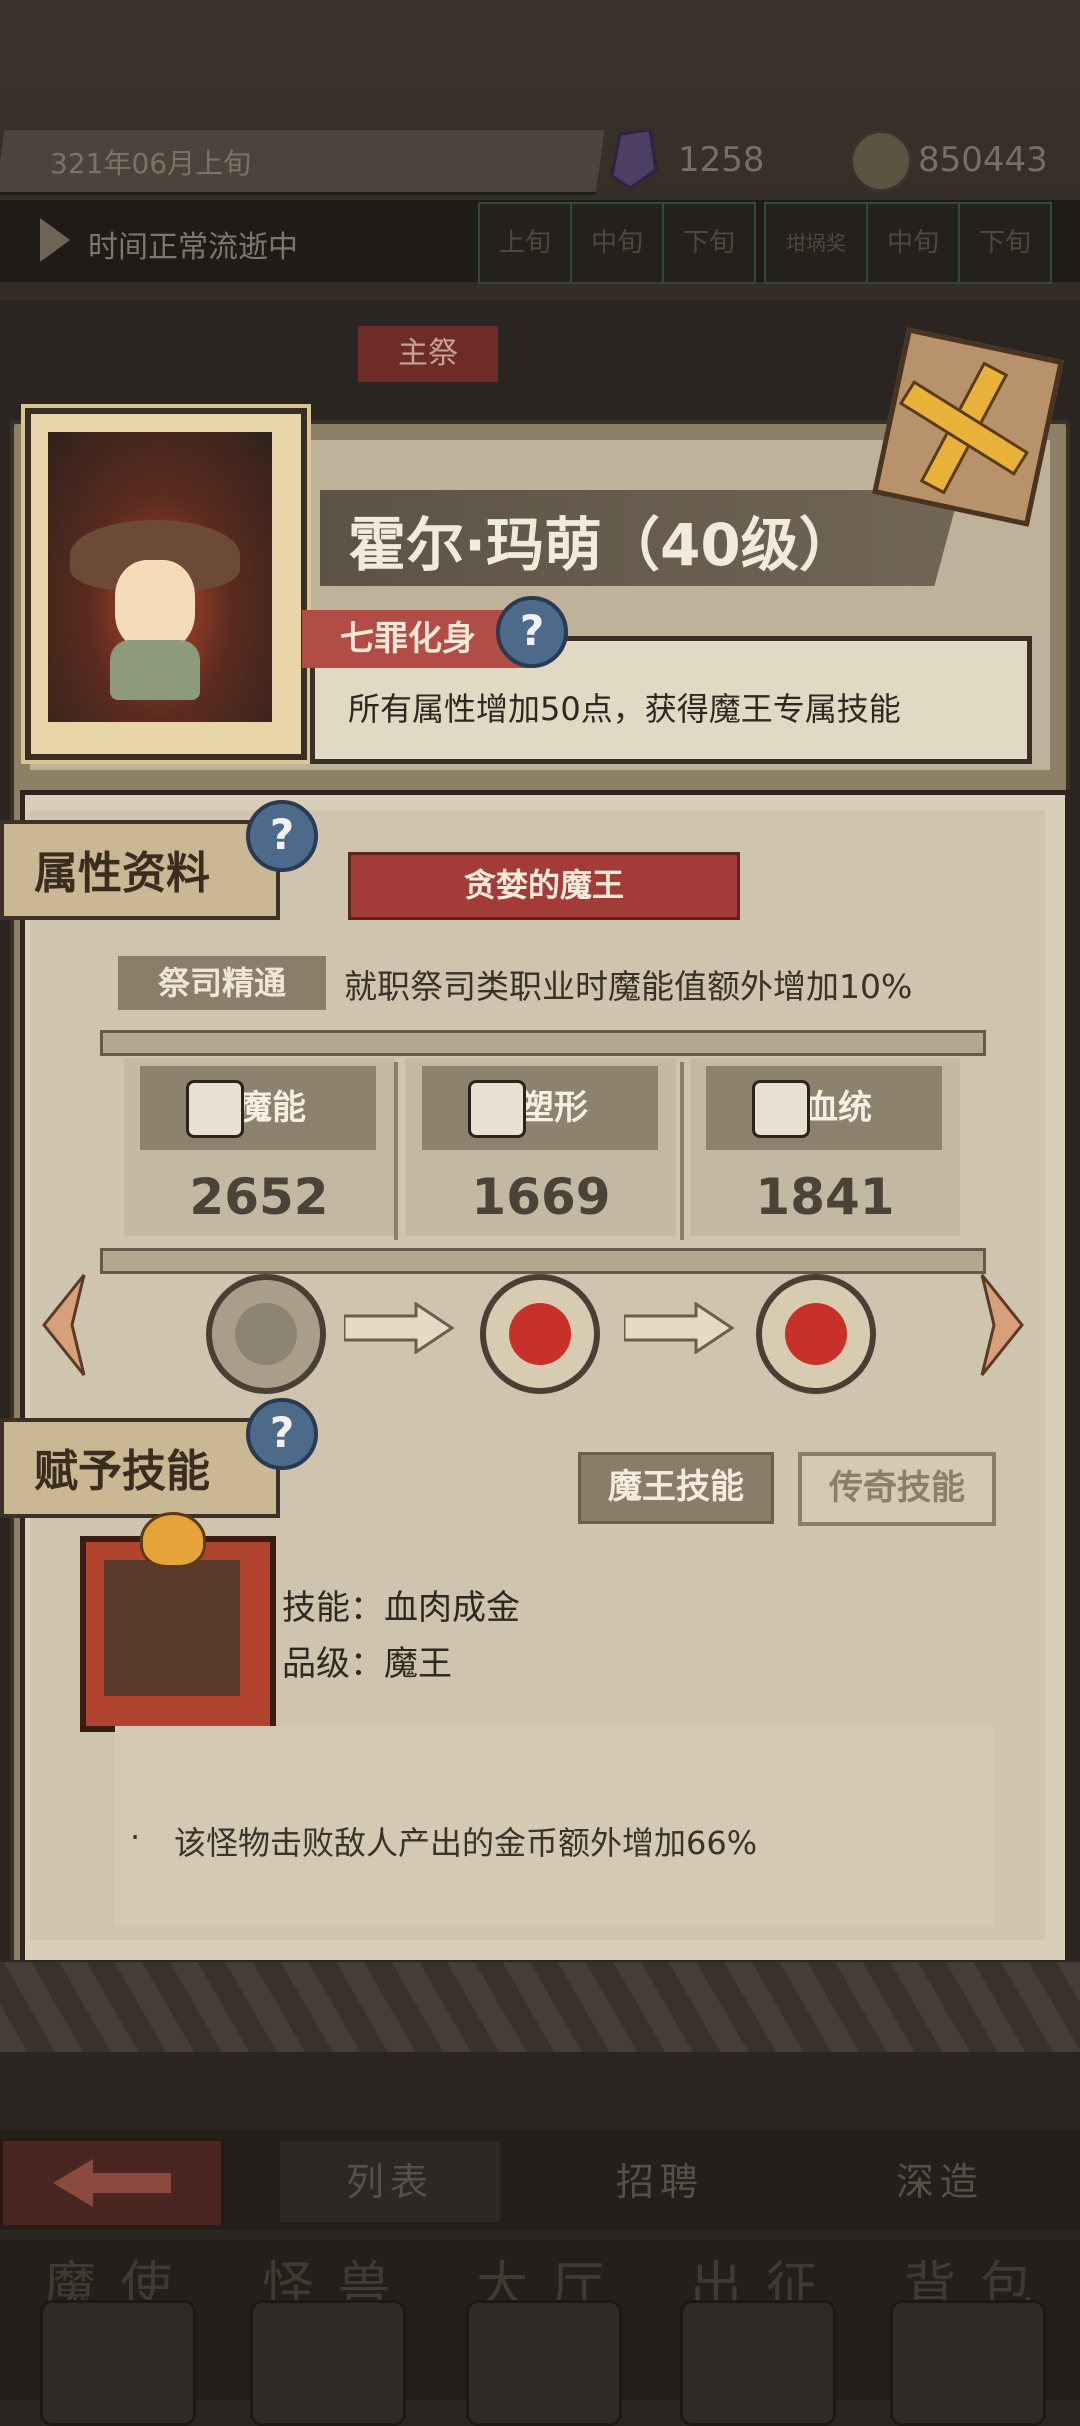 The height and width of the screenshot is (2426, 1080). Describe the element at coordinates (541, 1197) in the screenshot. I see `stat-value-form: 1669` at that location.